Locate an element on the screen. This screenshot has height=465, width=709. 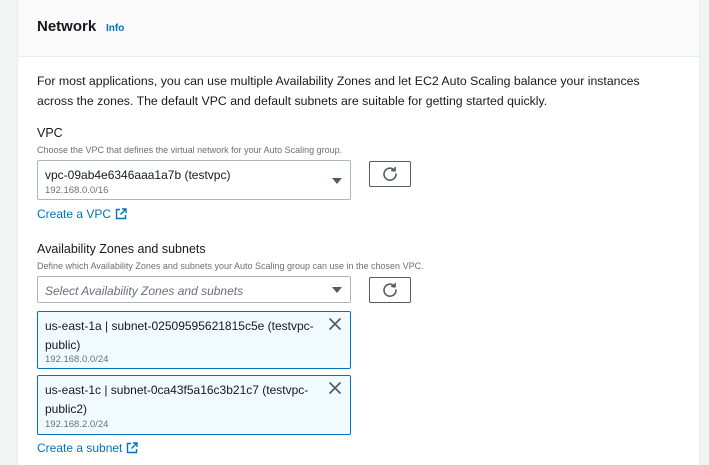
subnets-refresh-button is located at coordinates (390, 290).